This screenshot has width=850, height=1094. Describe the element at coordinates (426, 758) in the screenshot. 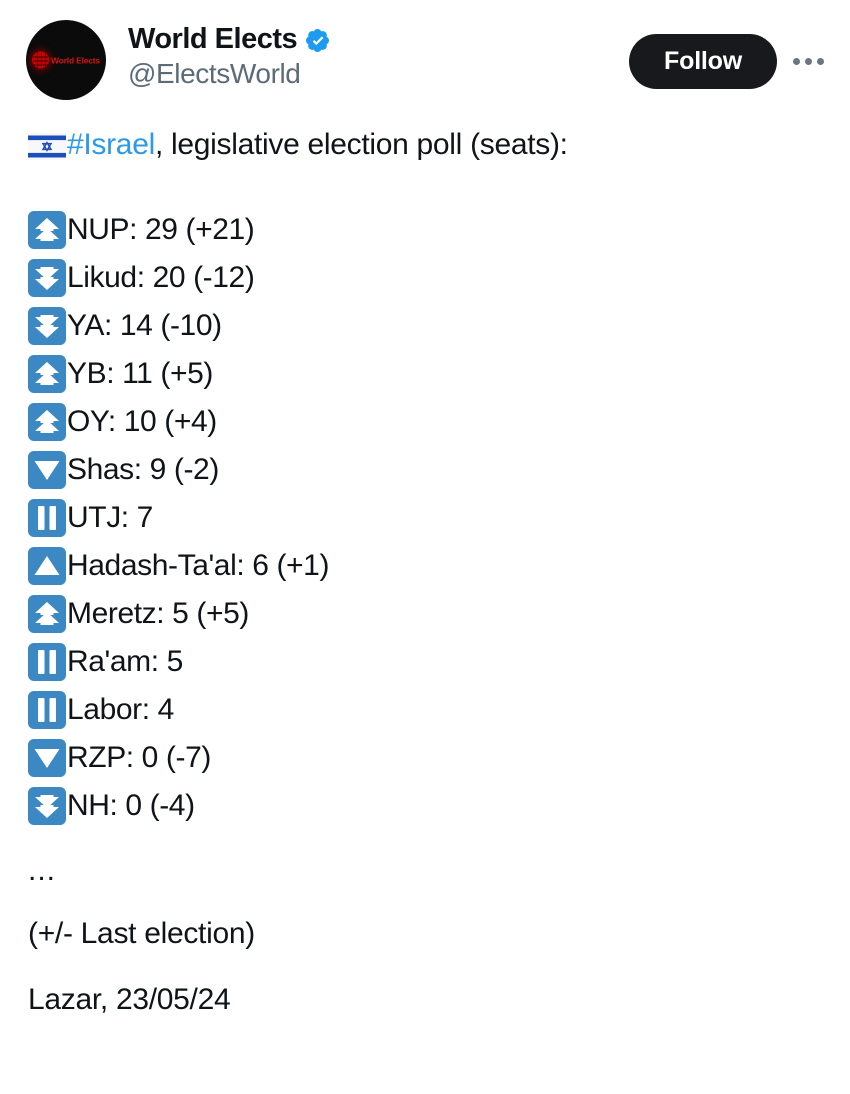

I see `table-row: RZP: 0 (-7)` at that location.